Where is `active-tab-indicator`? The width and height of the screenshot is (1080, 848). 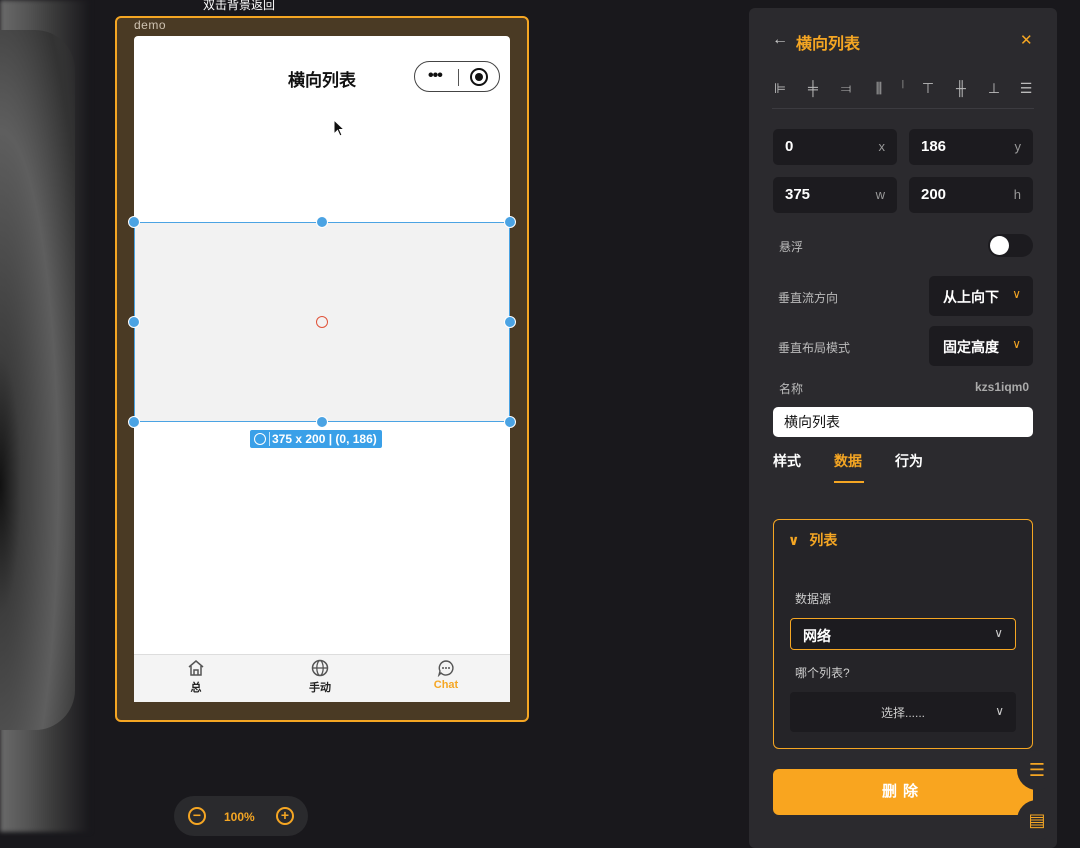
active-tab-indicator is located at coordinates (849, 482).